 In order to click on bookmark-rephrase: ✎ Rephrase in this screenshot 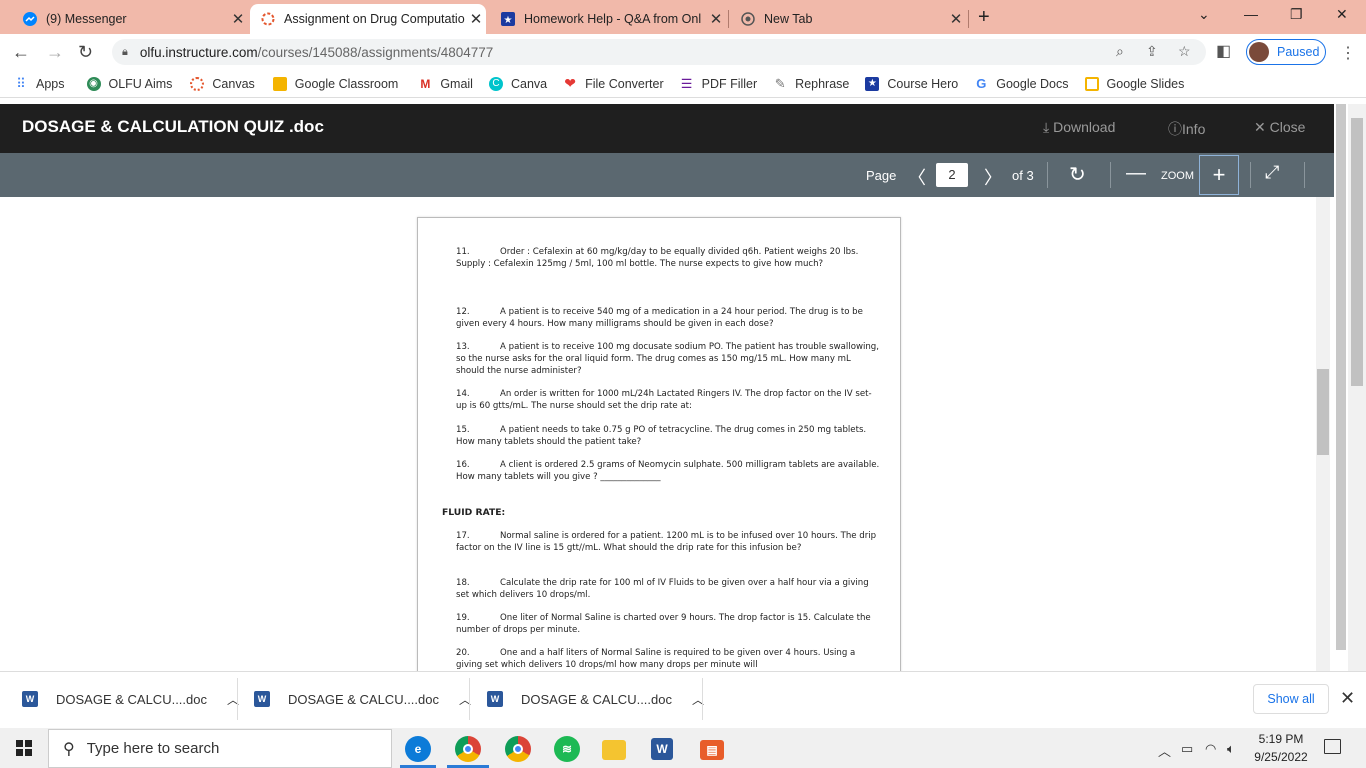, I will do `click(811, 83)`.